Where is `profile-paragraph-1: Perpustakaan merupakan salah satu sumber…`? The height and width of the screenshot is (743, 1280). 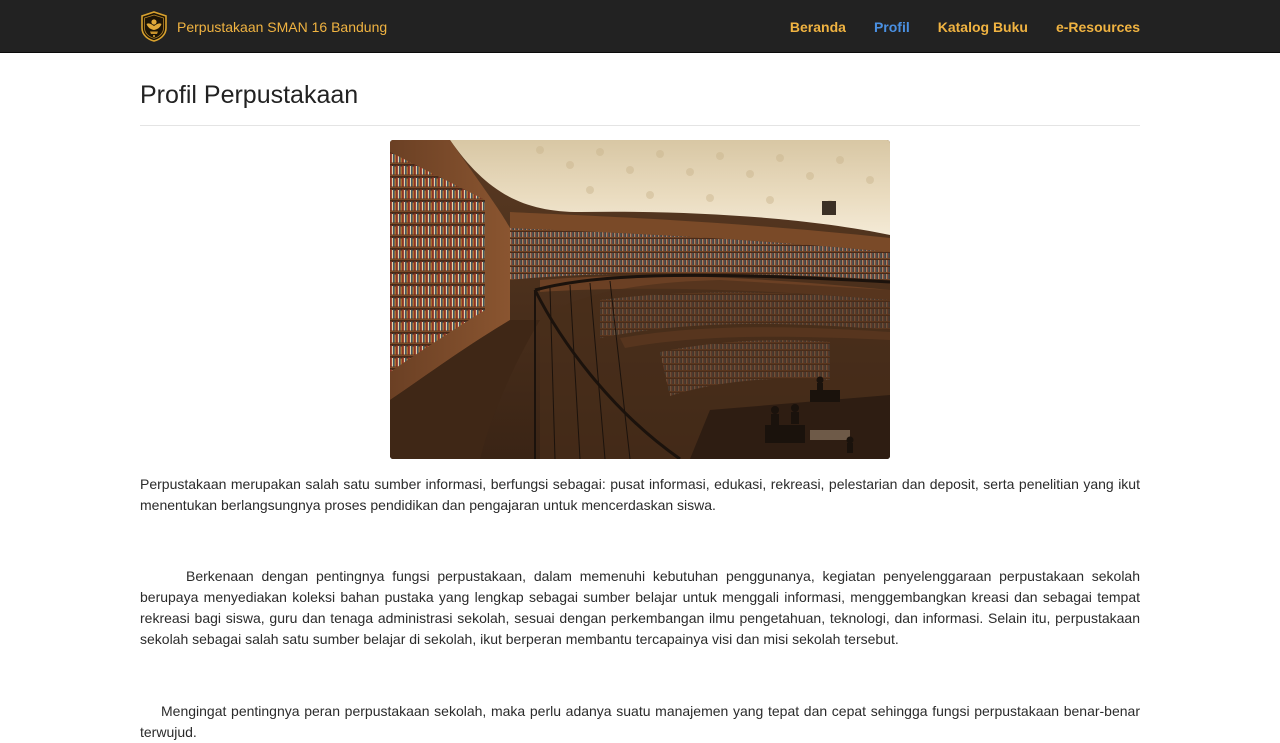 profile-paragraph-1: Perpustakaan merupakan salah satu sumber… is located at coordinates (640, 494).